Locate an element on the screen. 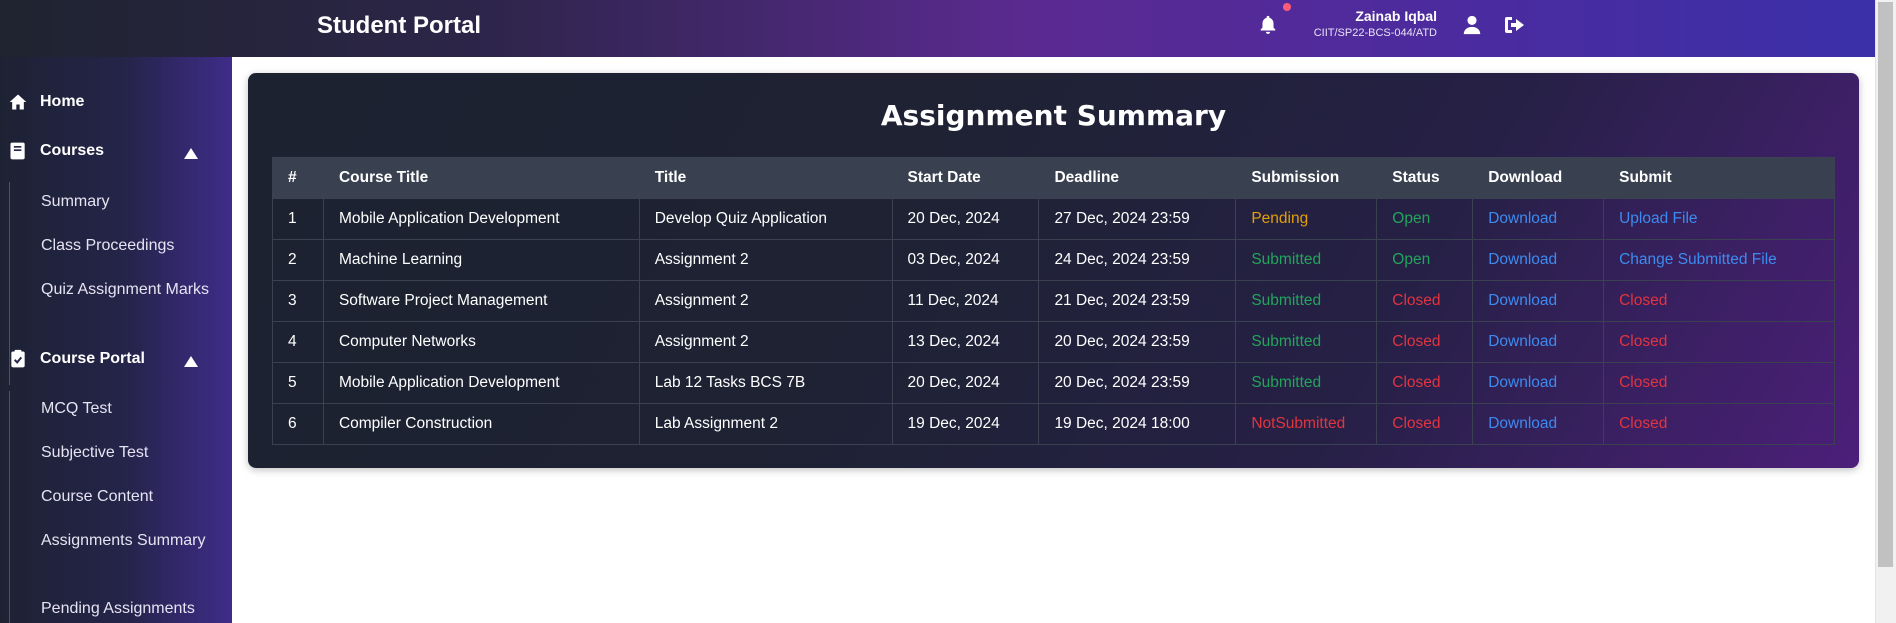 The height and width of the screenshot is (623, 1896). column-header-deadline: Deadline is located at coordinates (1137, 178).